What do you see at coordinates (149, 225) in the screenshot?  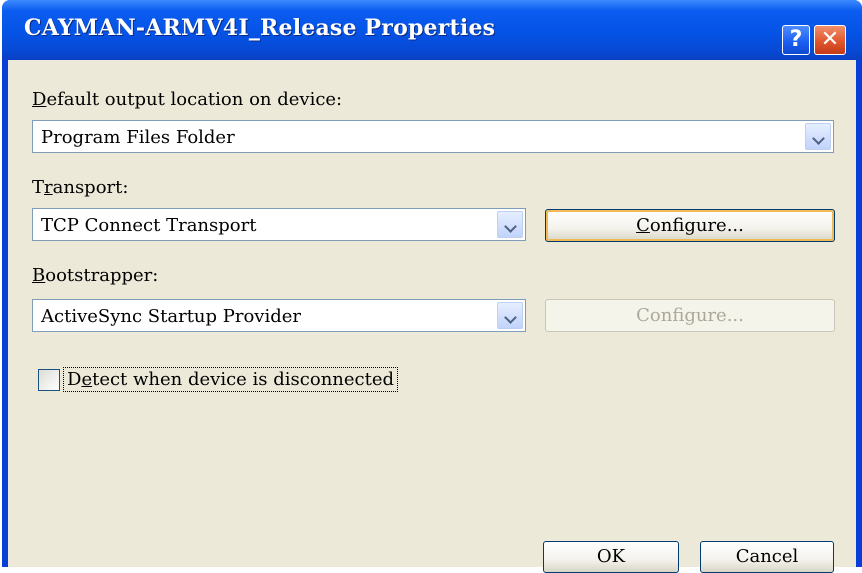 I see `transport-value: TCP Connect Transport` at bounding box center [149, 225].